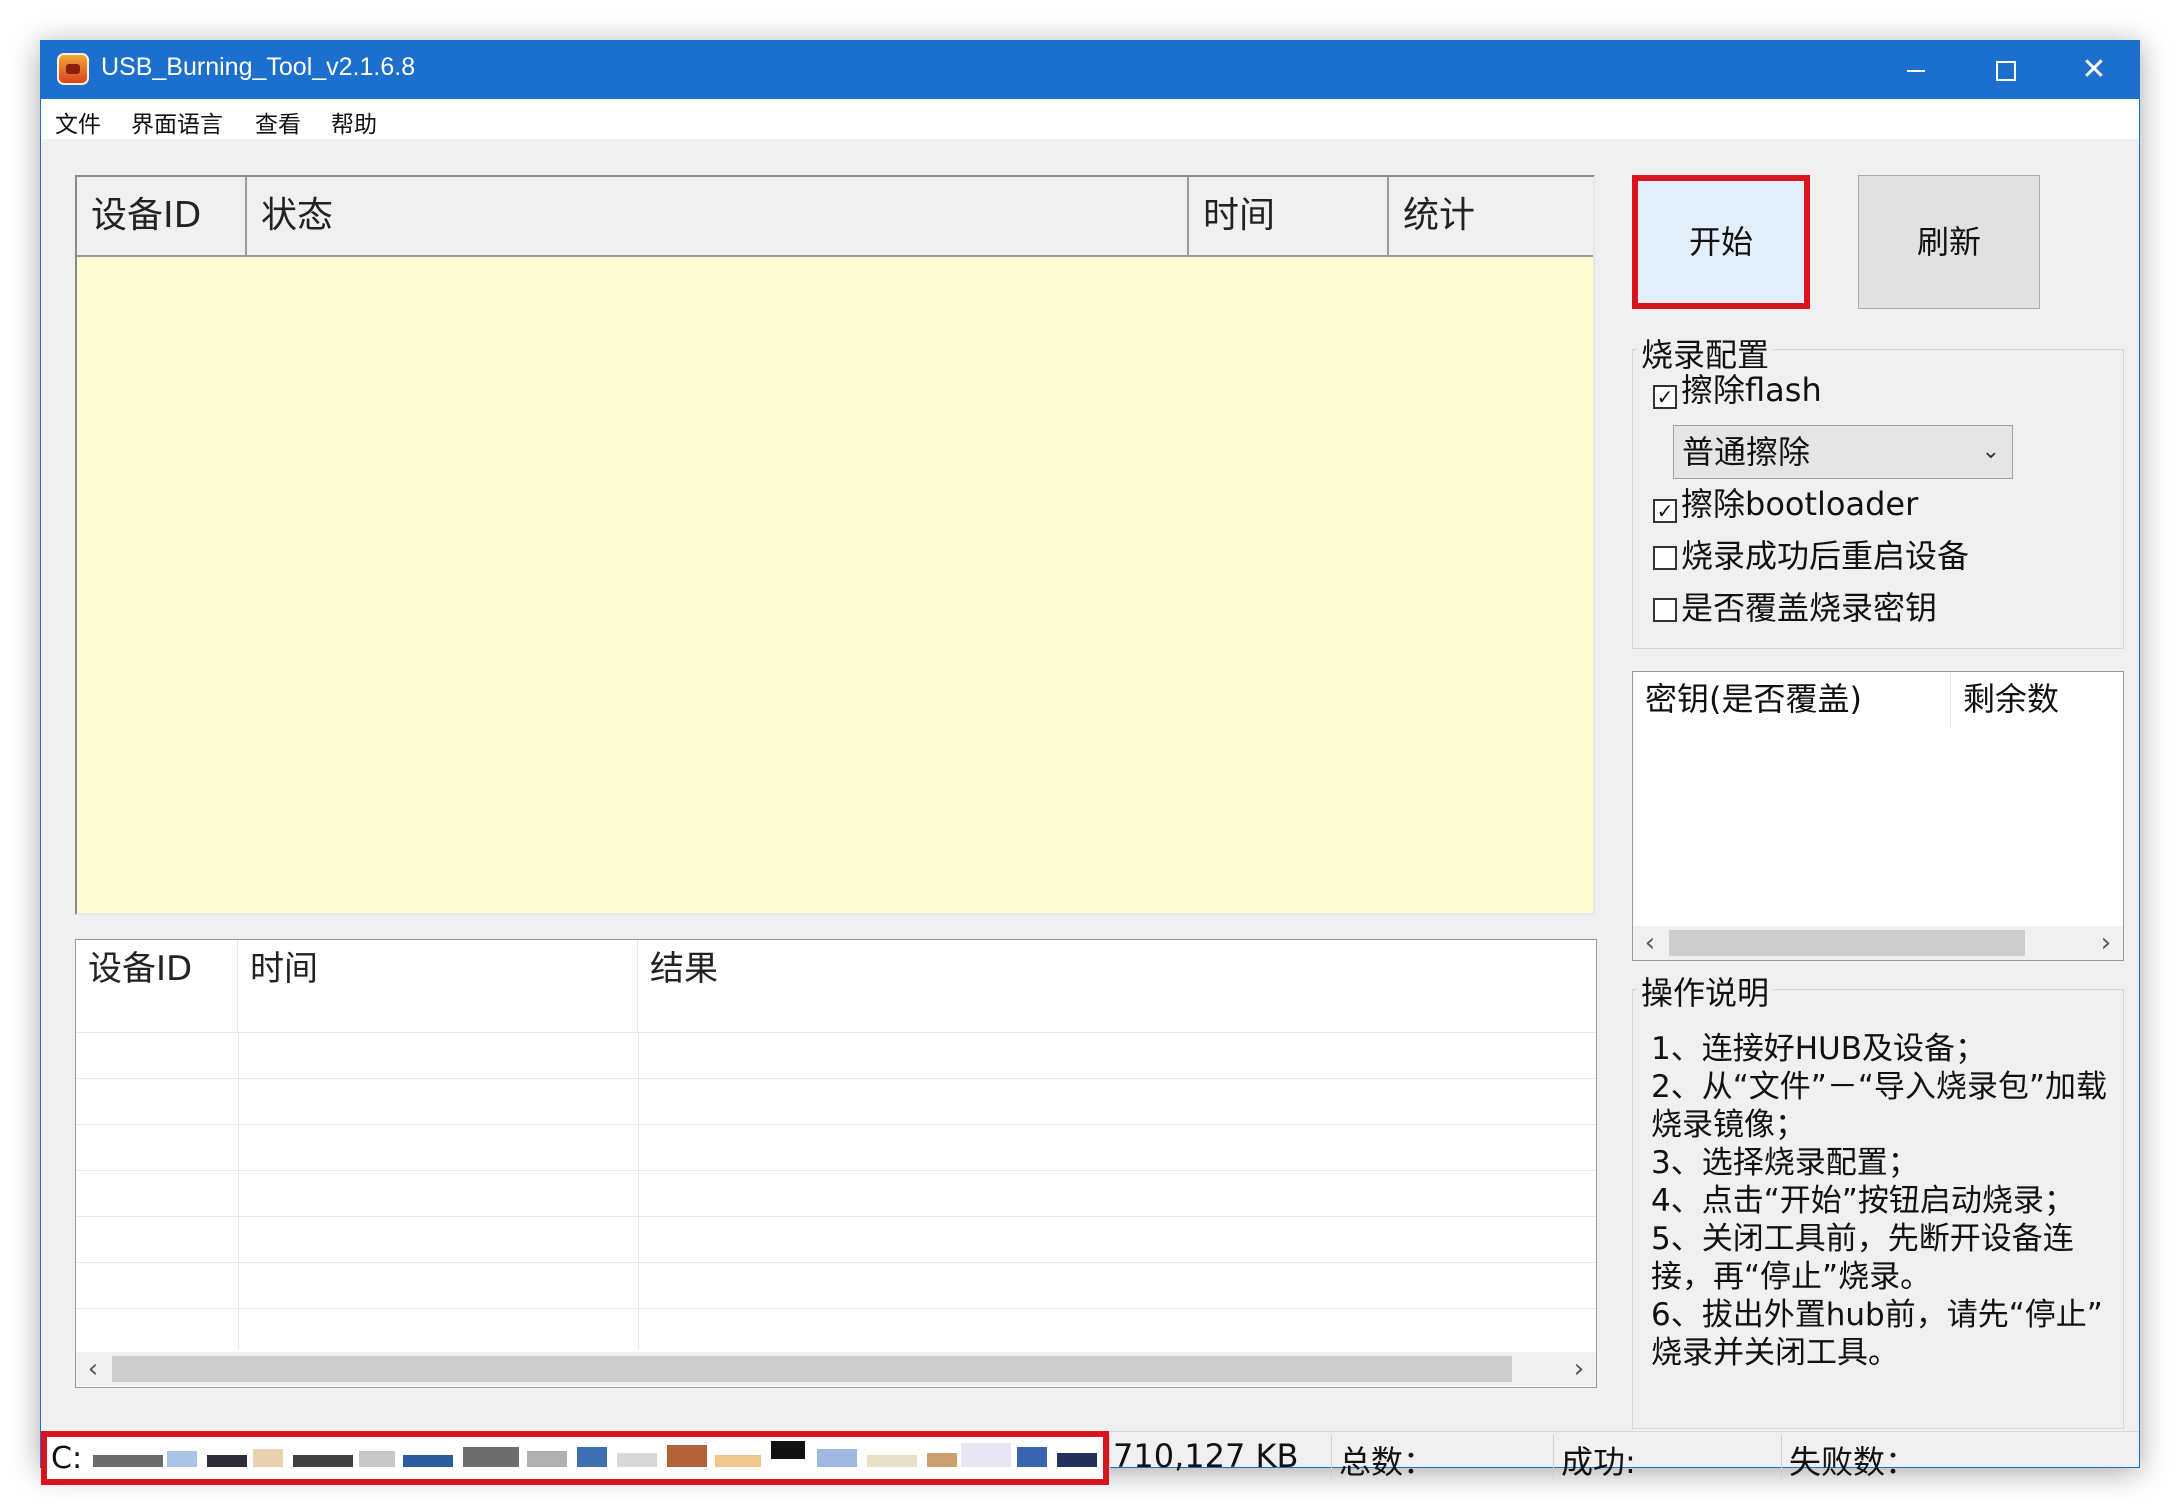 The width and height of the screenshot is (2180, 1510). I want to click on checkbox-label: 是否覆盖烧录密钥, so click(1809, 608).